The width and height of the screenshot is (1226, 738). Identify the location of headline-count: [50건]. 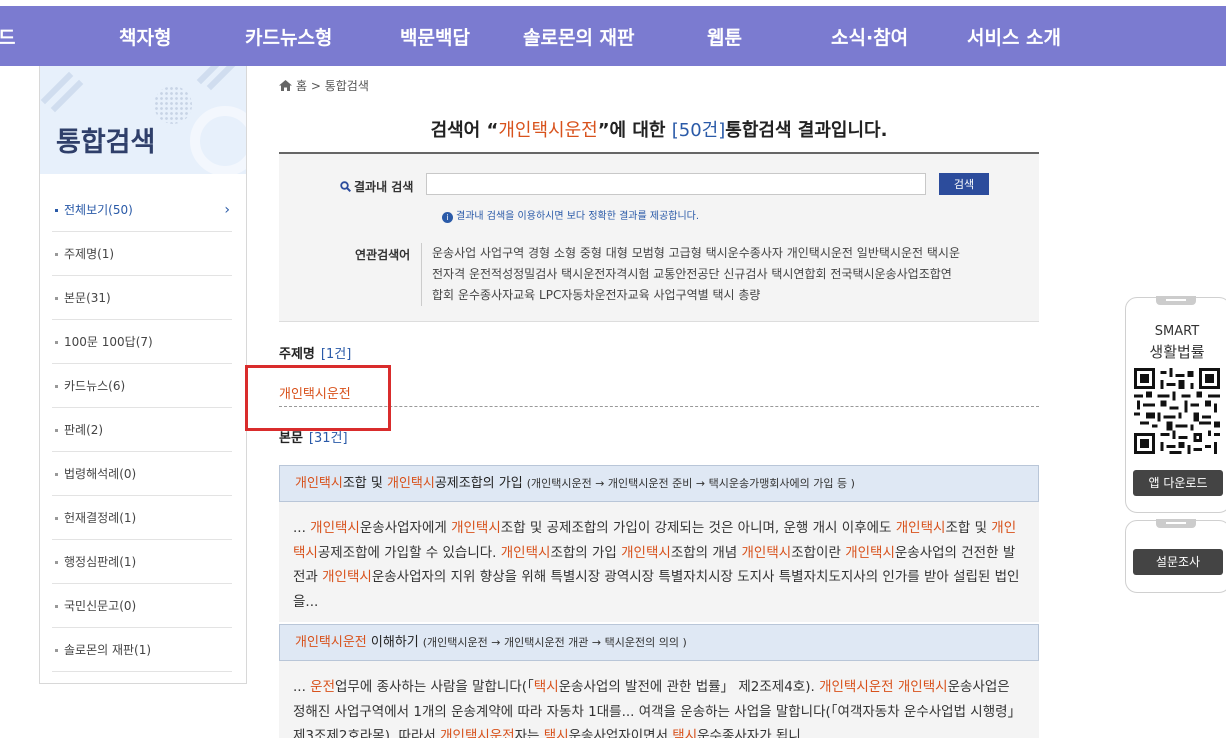
(698, 130).